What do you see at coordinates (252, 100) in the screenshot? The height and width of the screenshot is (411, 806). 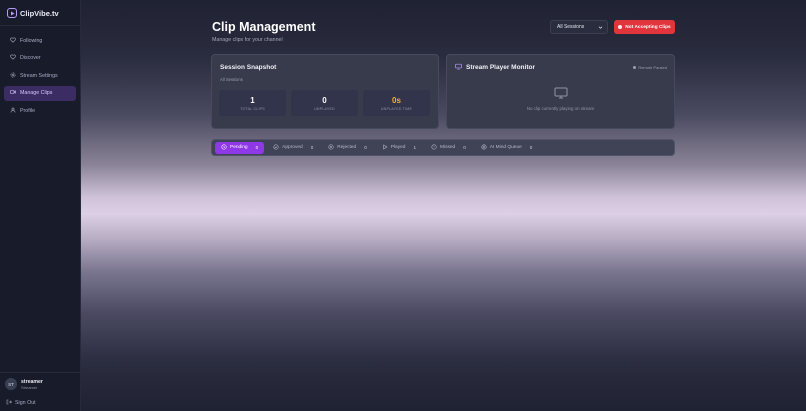 I see `stat-value: 1` at bounding box center [252, 100].